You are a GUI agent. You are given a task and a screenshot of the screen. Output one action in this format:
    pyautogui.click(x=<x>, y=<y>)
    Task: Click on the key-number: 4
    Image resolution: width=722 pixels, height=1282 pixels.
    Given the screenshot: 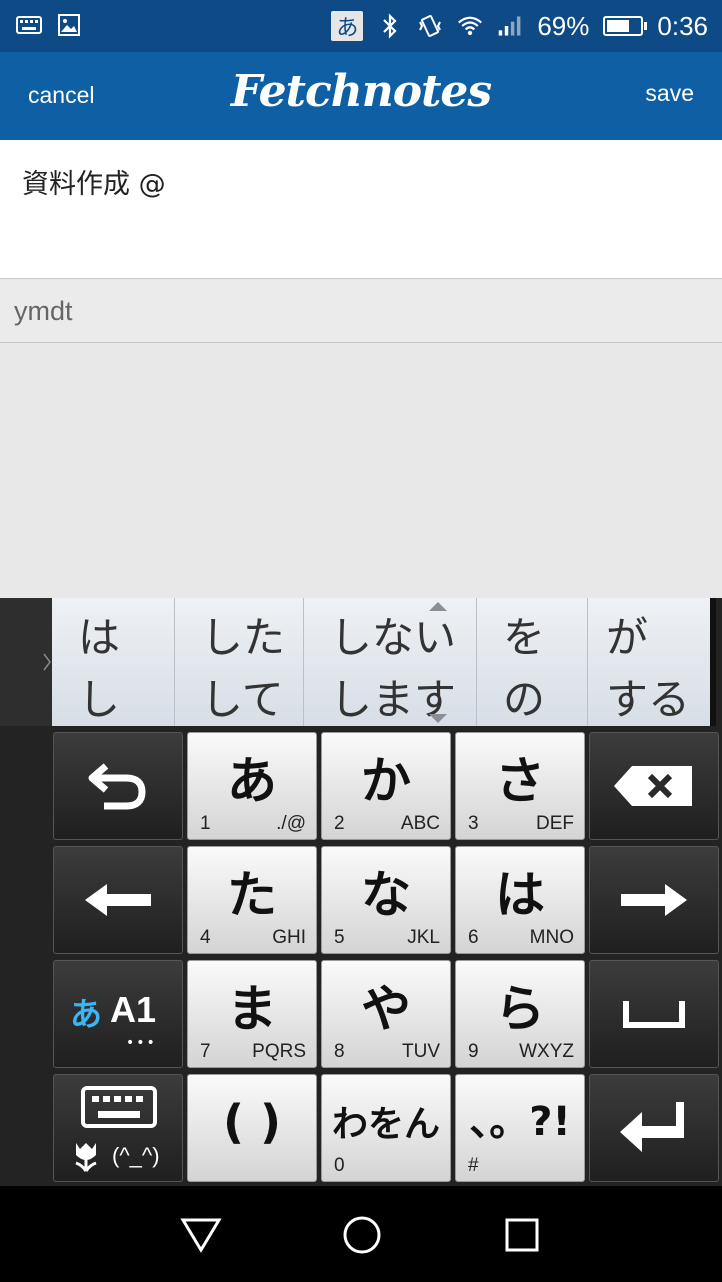 What is the action you would take?
    pyautogui.click(x=205, y=937)
    